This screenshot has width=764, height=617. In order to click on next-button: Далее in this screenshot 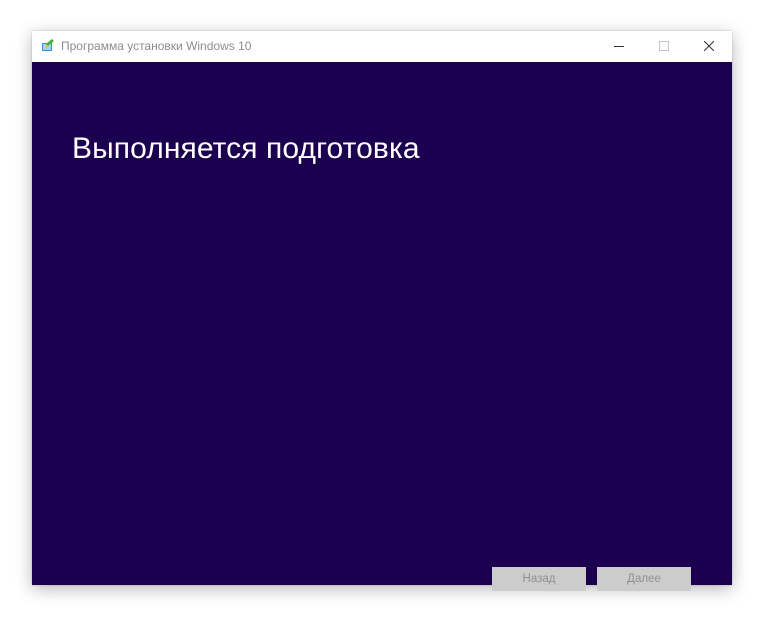, I will do `click(644, 579)`.